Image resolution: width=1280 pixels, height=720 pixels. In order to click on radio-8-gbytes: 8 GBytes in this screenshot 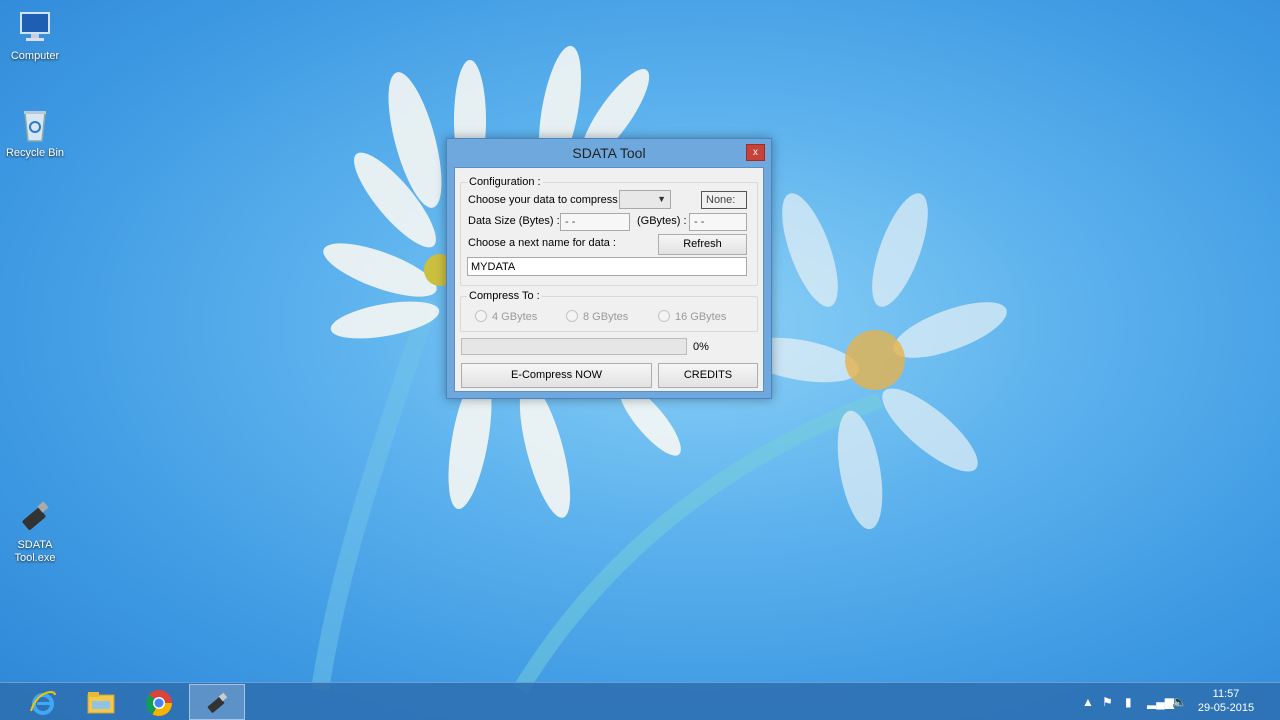, I will do `click(597, 316)`.